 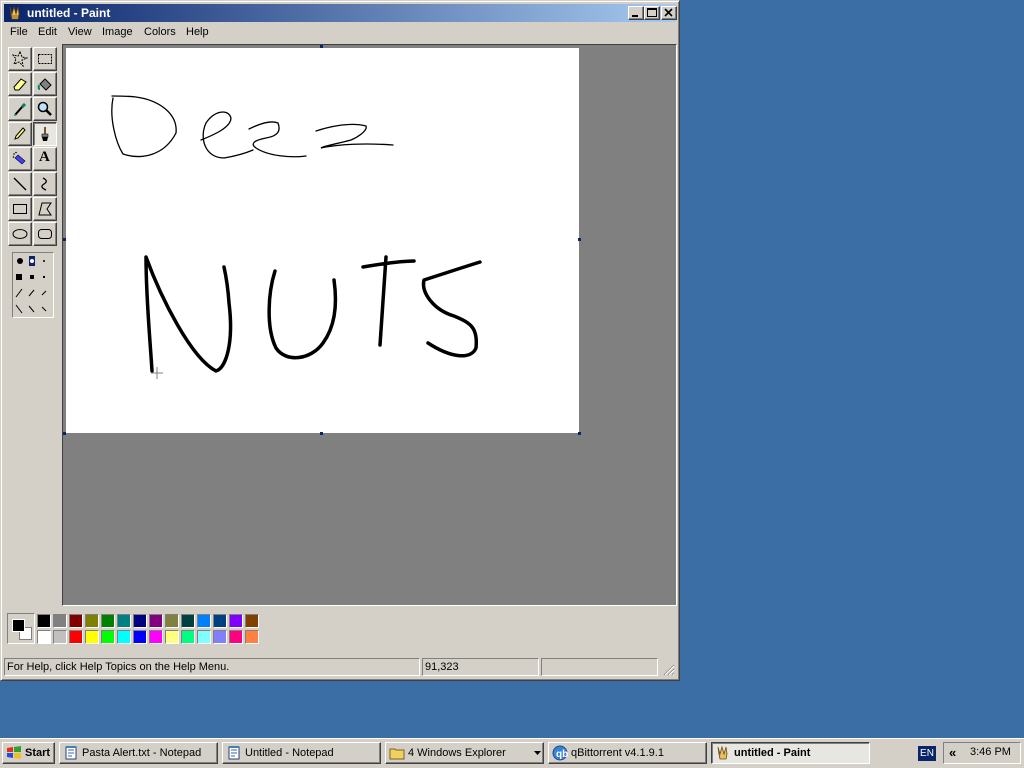 I want to click on toolbox: A, so click(x=32, y=326).